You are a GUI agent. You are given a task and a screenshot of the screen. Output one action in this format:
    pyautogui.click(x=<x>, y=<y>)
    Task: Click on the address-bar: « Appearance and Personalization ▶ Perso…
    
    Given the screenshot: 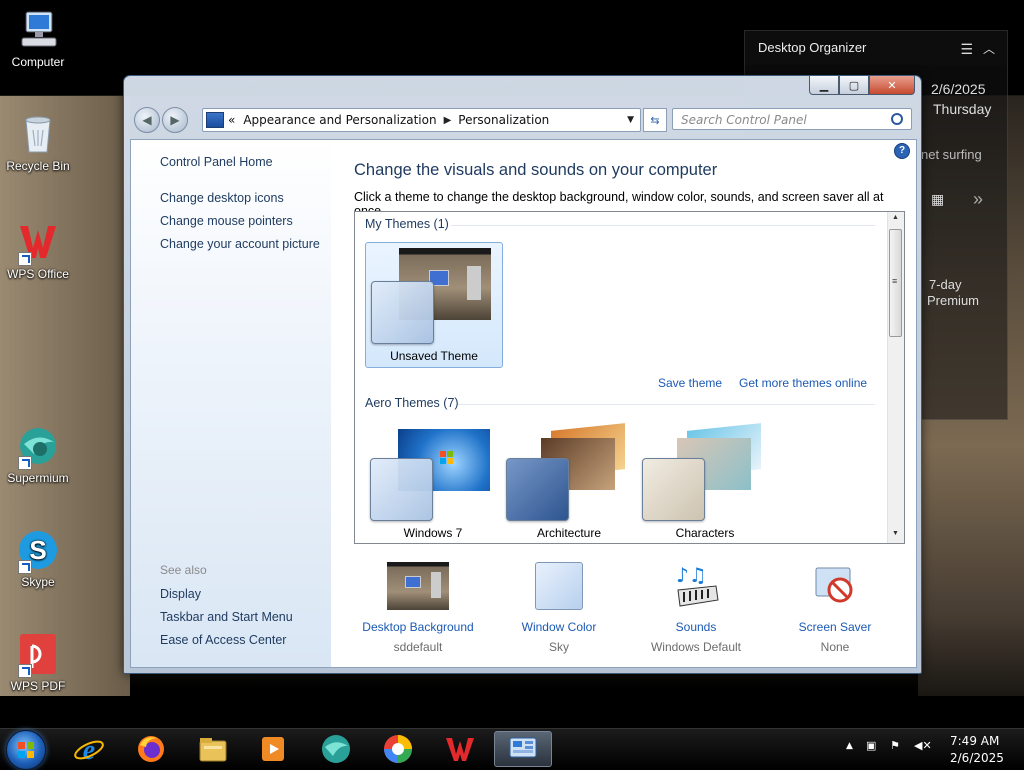 What is the action you would take?
    pyautogui.click(x=421, y=120)
    